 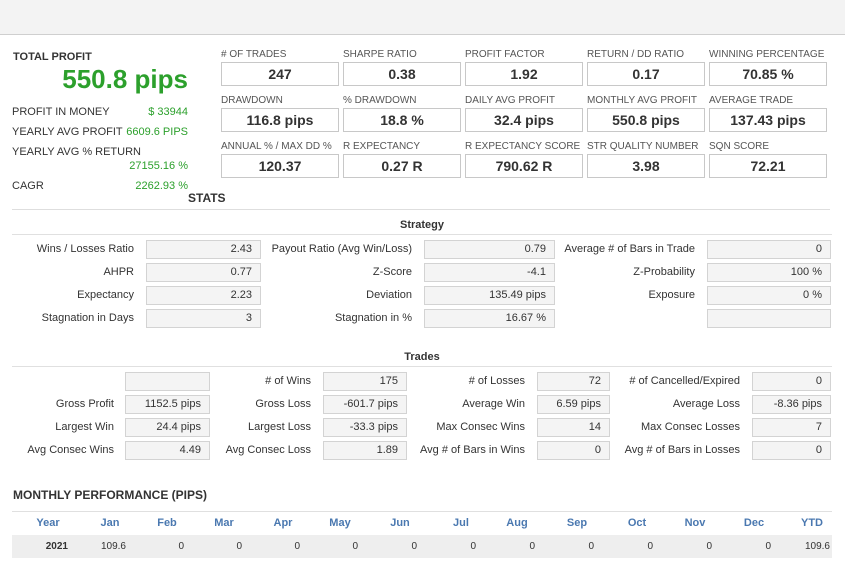 What do you see at coordinates (690, 427) in the screenshot?
I see `field-label: Max Consec Losses` at bounding box center [690, 427].